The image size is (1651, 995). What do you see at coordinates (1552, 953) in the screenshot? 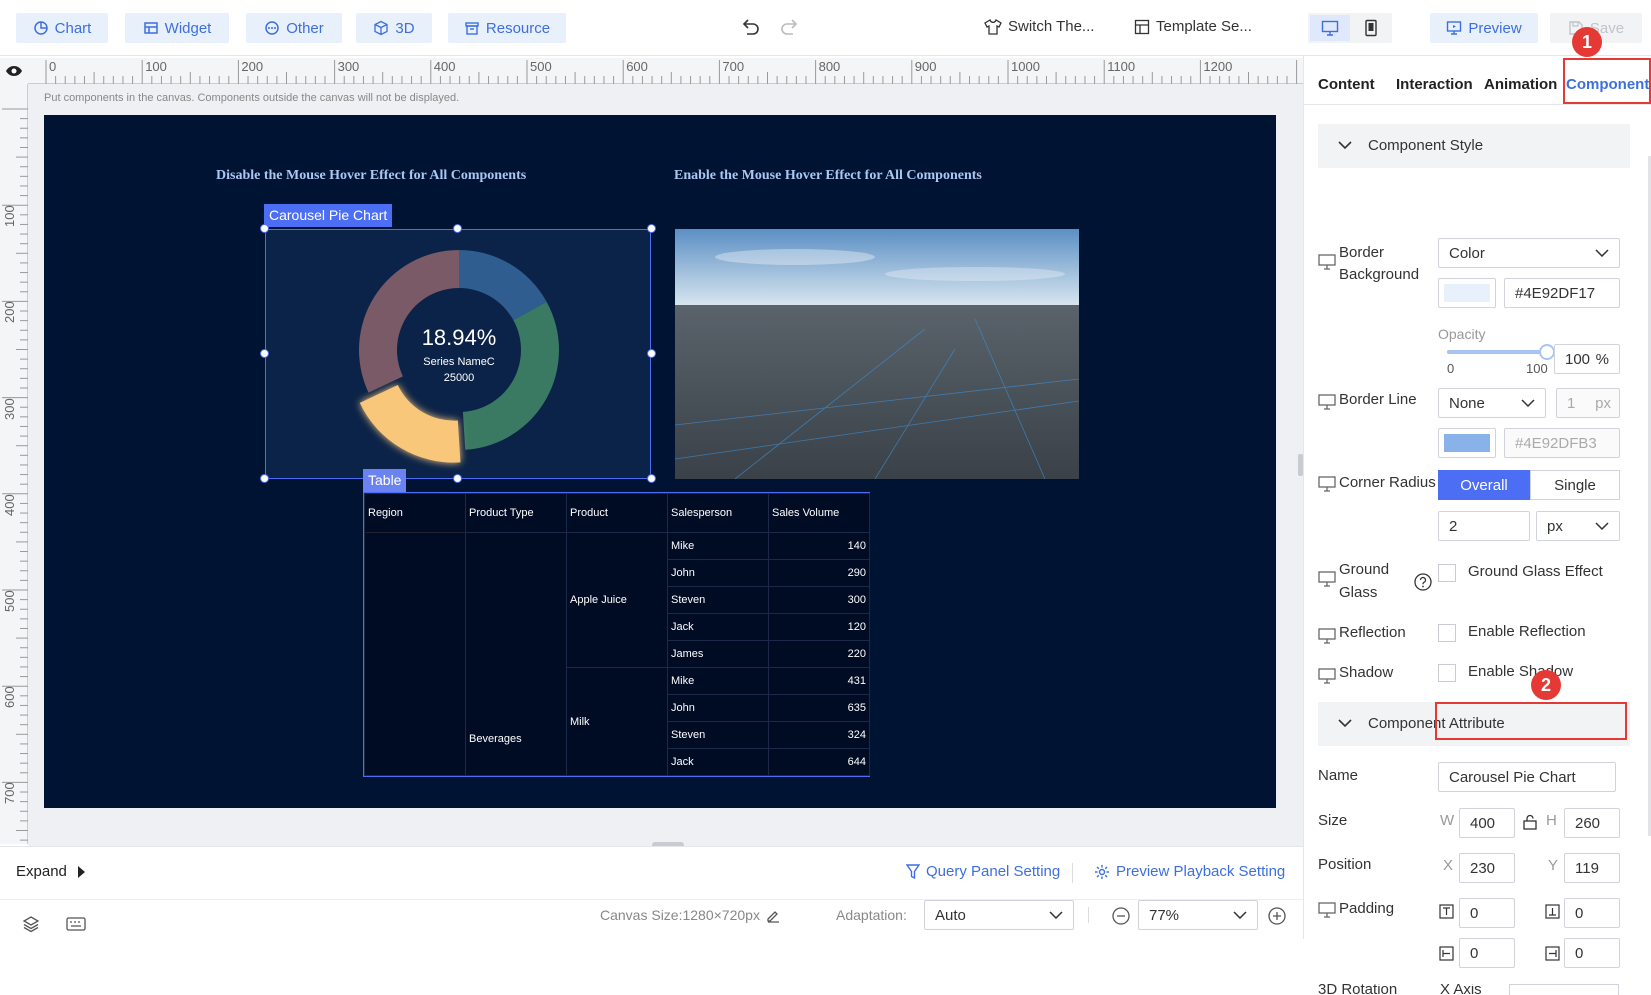
I see `padding-right-icon` at bounding box center [1552, 953].